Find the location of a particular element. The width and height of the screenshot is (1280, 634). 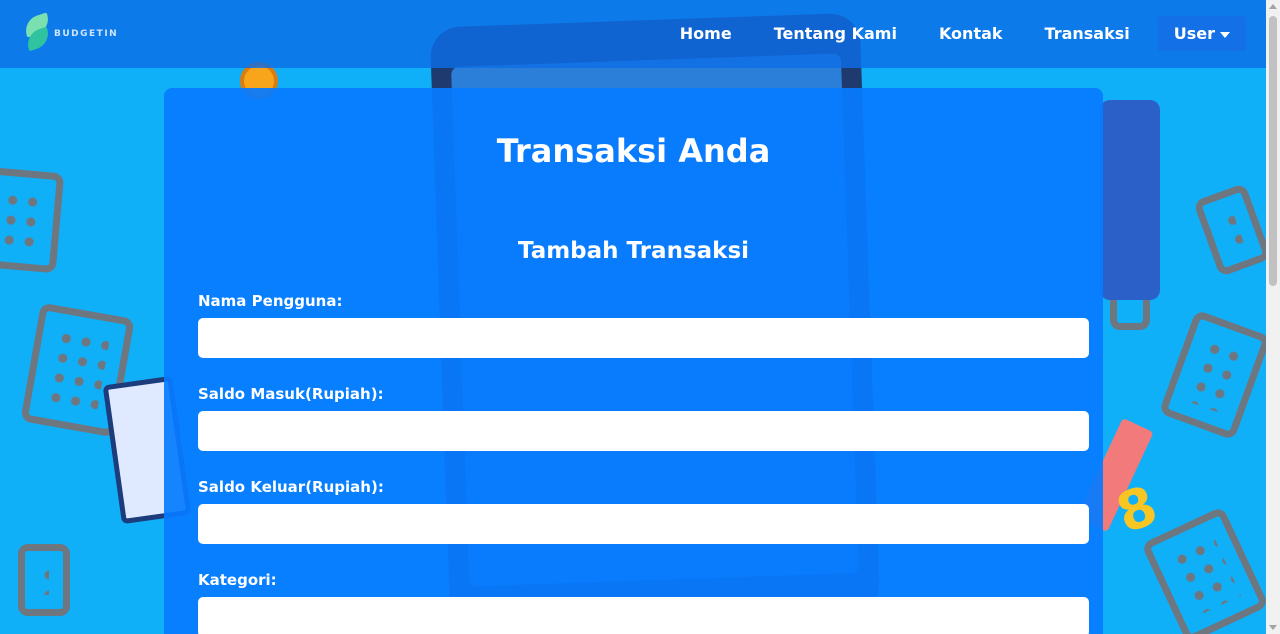

nav-link-kontak: Kontak is located at coordinates (971, 33).